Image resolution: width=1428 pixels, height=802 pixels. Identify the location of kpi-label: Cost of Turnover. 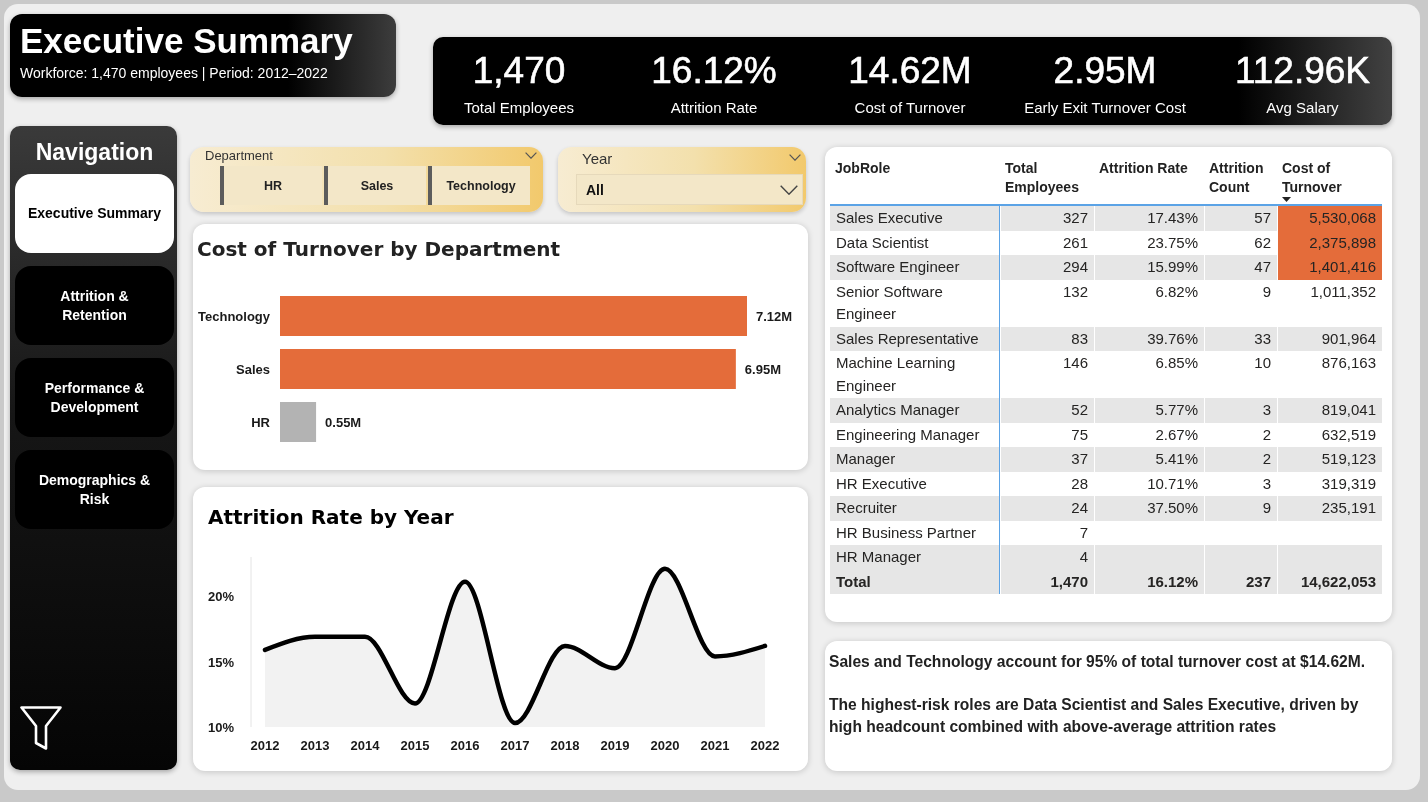
(910, 108).